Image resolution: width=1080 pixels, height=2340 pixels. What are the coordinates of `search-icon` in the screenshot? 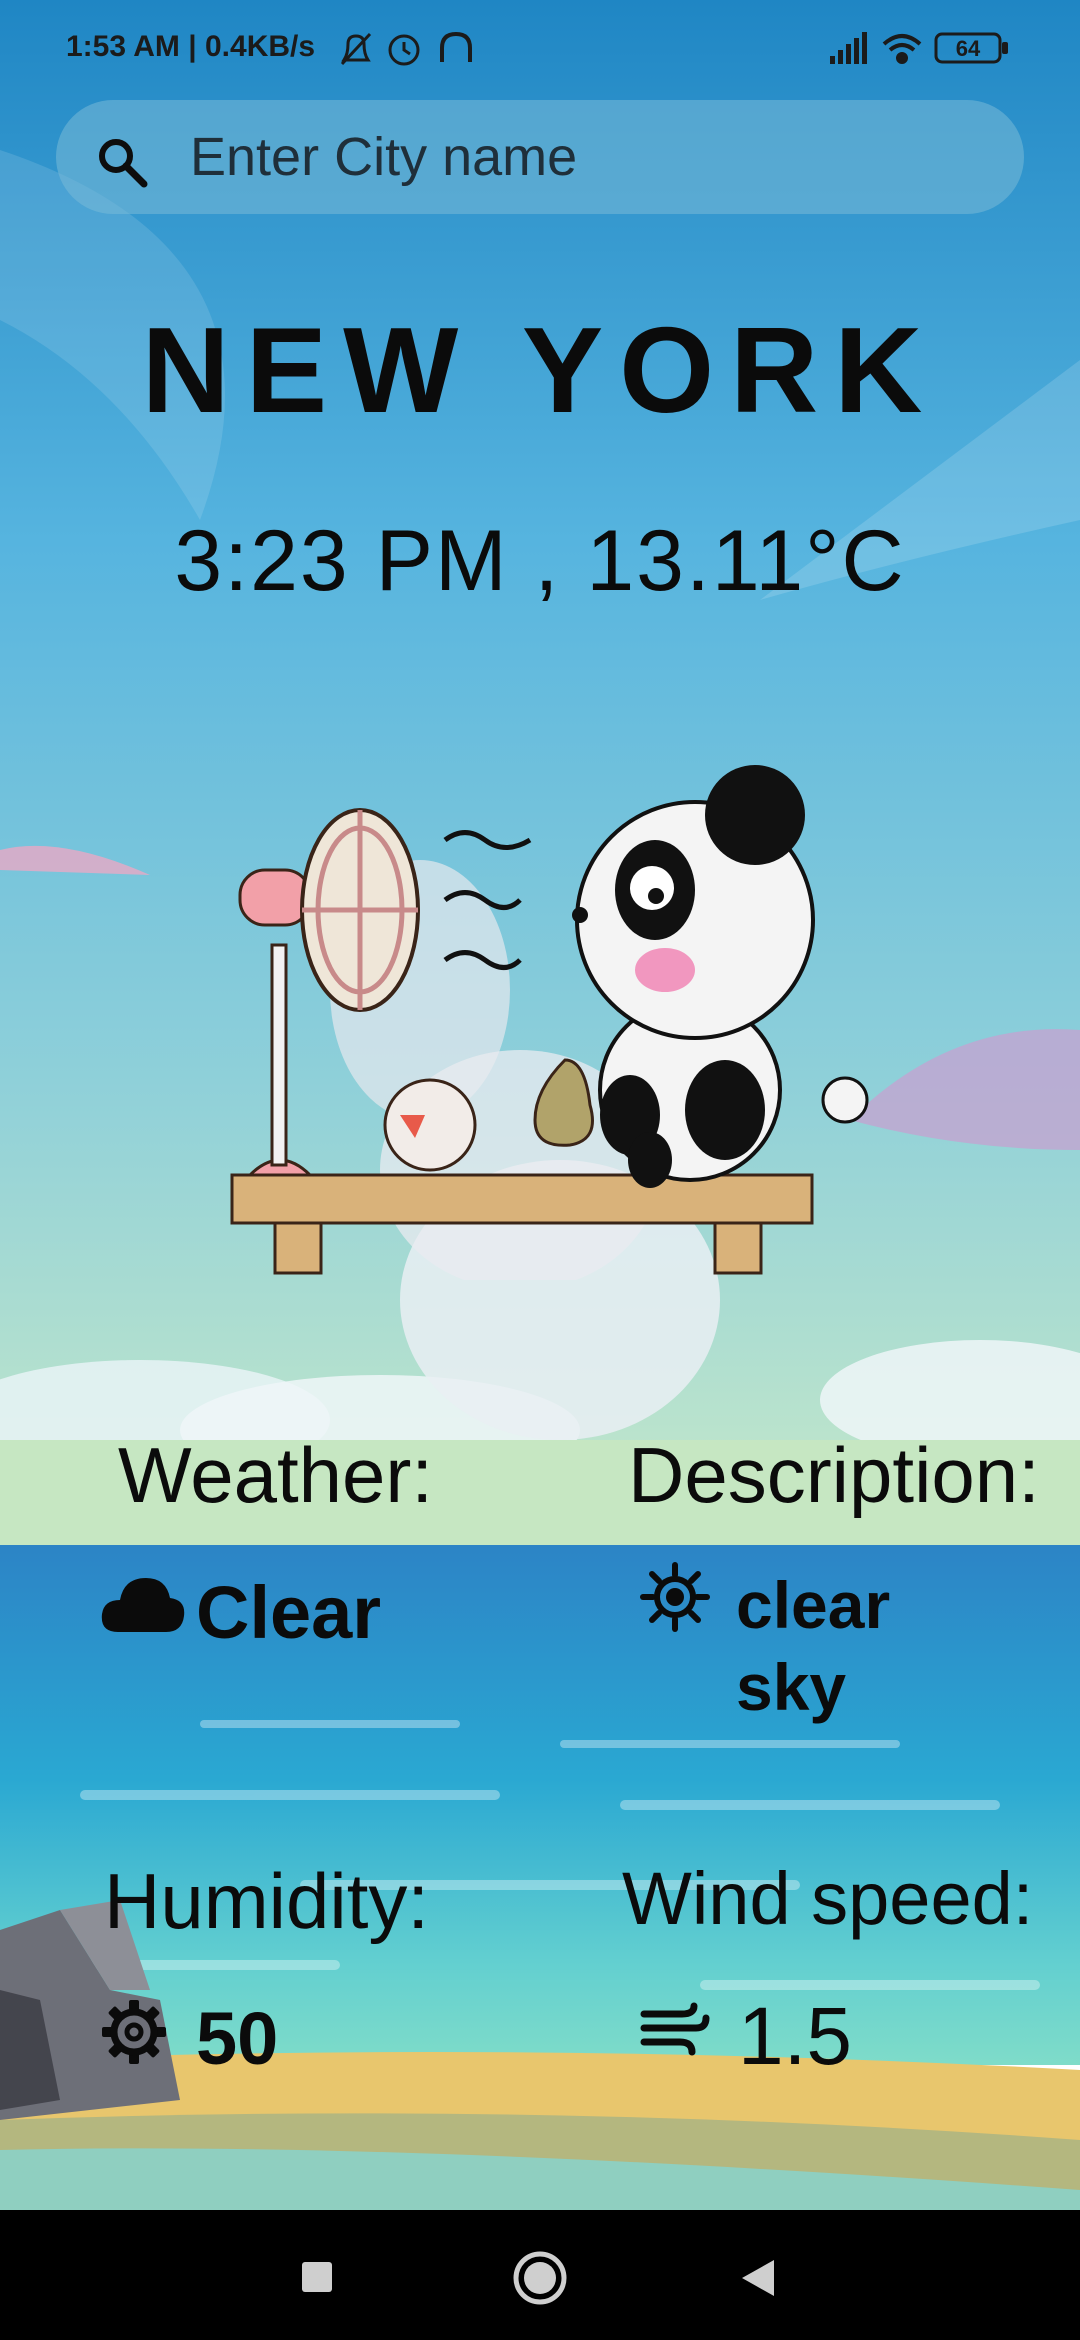 It's located at (122, 162).